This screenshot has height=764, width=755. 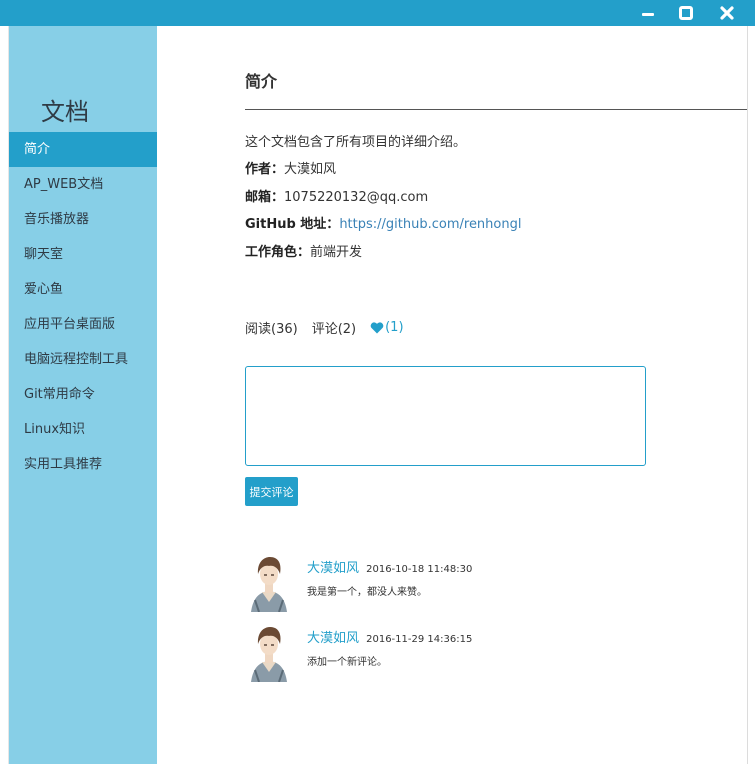 I want to click on maximize-icon, so click(x=686, y=13).